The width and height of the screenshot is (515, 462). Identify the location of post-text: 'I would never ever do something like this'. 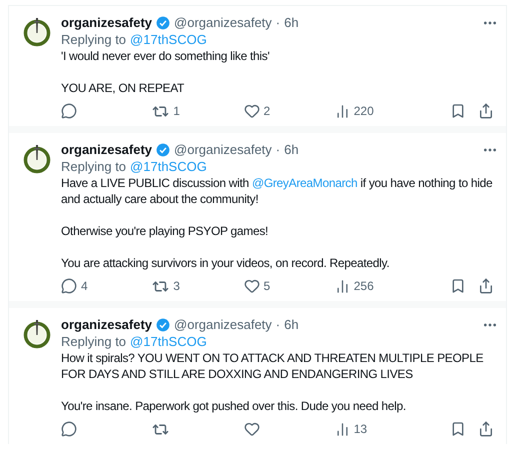
(165, 56).